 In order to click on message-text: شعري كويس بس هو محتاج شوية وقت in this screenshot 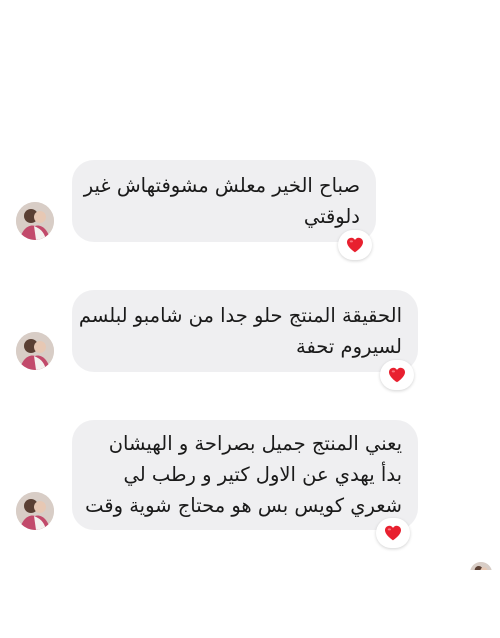, I will do `click(243, 505)`.